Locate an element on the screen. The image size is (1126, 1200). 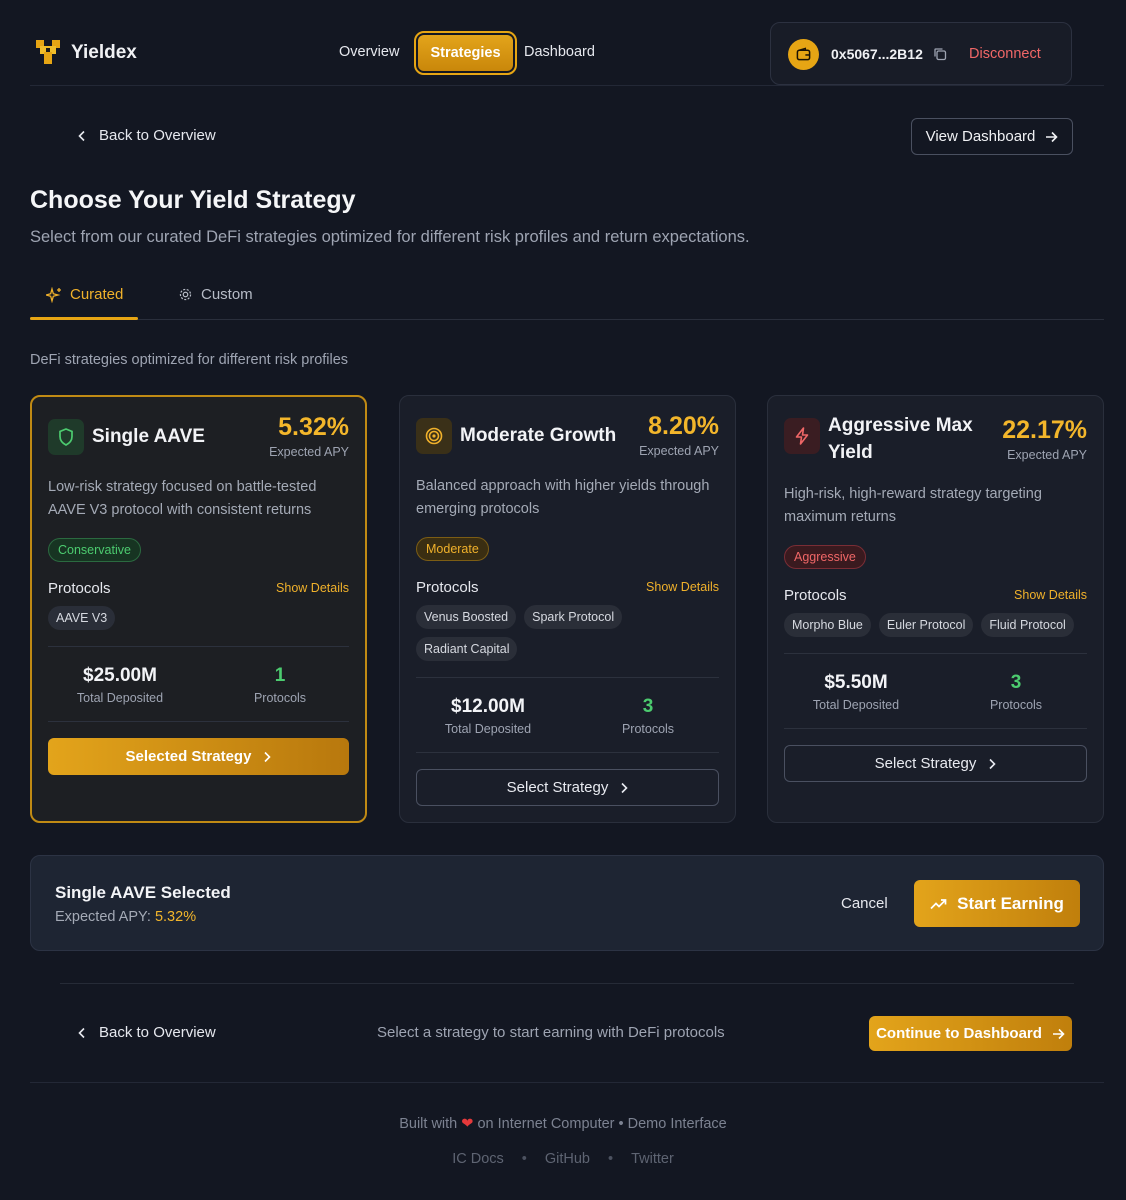
risk-badge: Moderate is located at coordinates (452, 549).